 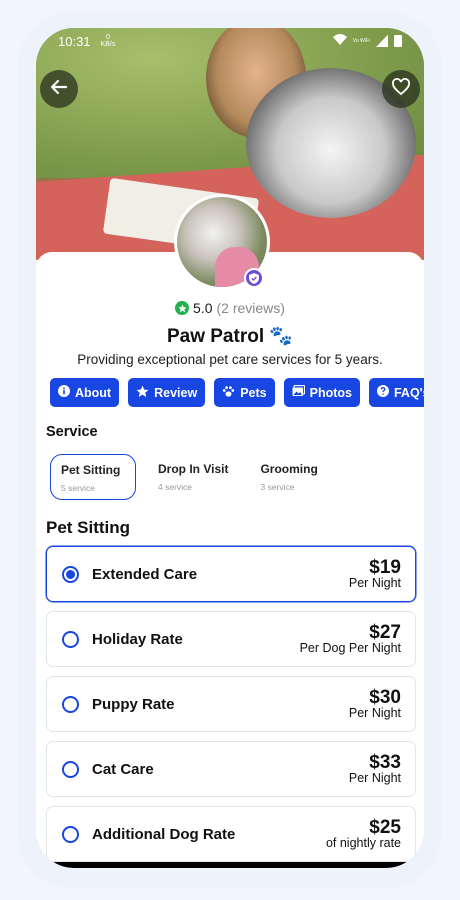 What do you see at coordinates (74, 41) in the screenshot?
I see `status-time: 10:31` at bounding box center [74, 41].